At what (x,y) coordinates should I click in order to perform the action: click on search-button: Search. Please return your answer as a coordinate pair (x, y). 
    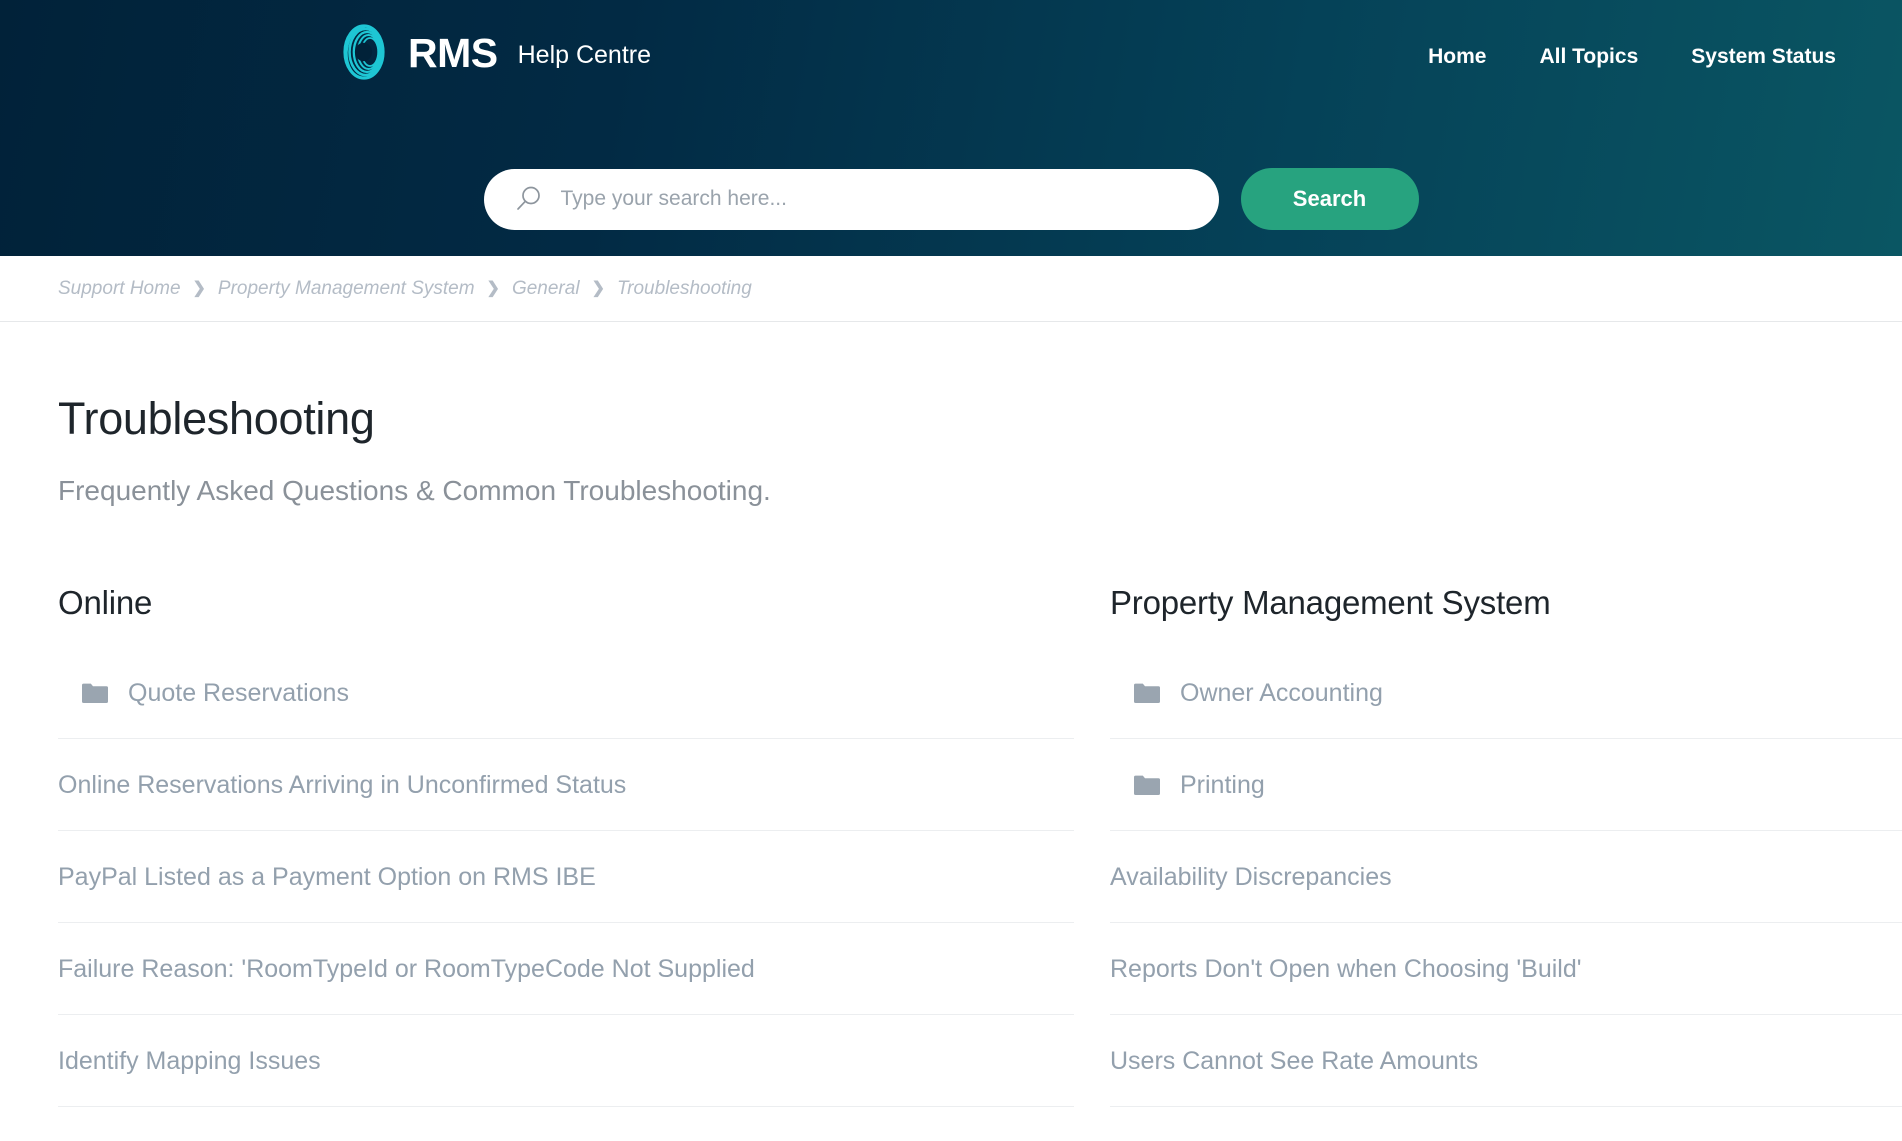
    Looking at the image, I should click on (1329, 199).